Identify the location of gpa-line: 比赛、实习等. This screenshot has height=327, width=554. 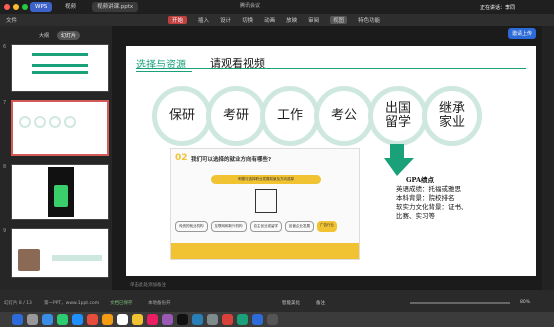
(415, 216).